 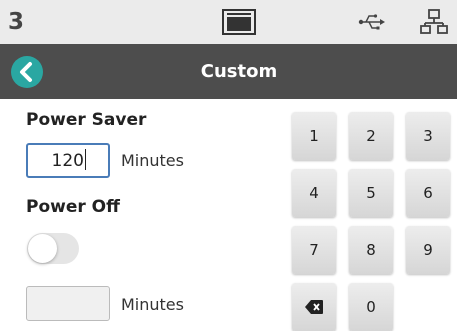 I want to click on power-off-label: Power Off, so click(x=73, y=207).